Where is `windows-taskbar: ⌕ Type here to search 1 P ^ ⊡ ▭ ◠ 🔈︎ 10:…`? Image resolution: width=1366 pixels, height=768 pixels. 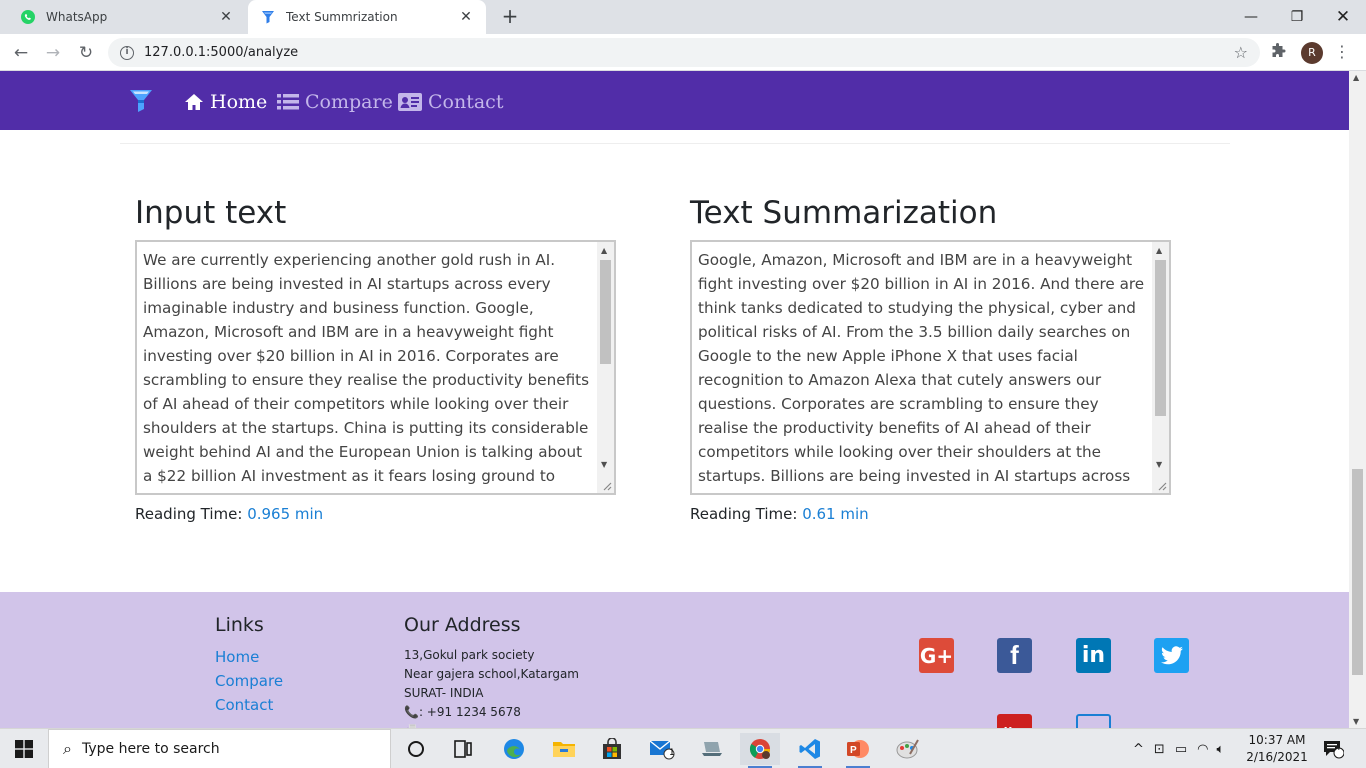
windows-taskbar: ⌕ Type here to search 1 P ^ ⊡ ▭ ◠ 🔈︎ 10:… is located at coordinates (683, 748).